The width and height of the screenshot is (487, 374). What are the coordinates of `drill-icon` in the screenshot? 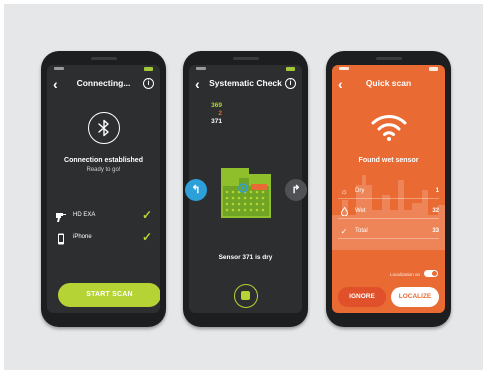 It's located at (61, 219).